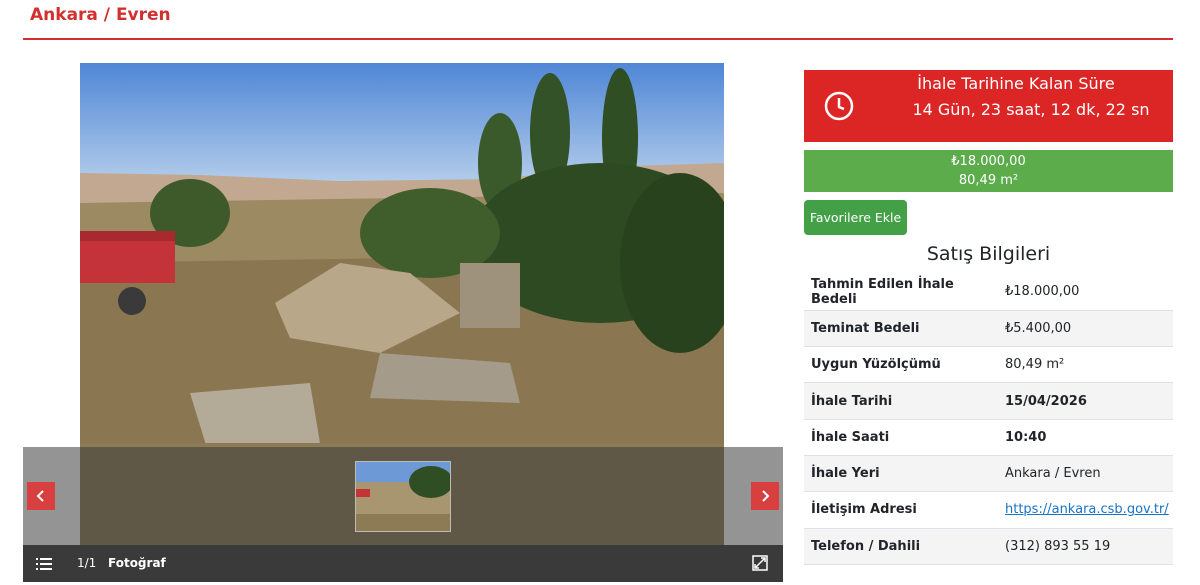 Image resolution: width=1200 pixels, height=585 pixels. Describe the element at coordinates (44, 565) in the screenshot. I see `list-icon` at that location.